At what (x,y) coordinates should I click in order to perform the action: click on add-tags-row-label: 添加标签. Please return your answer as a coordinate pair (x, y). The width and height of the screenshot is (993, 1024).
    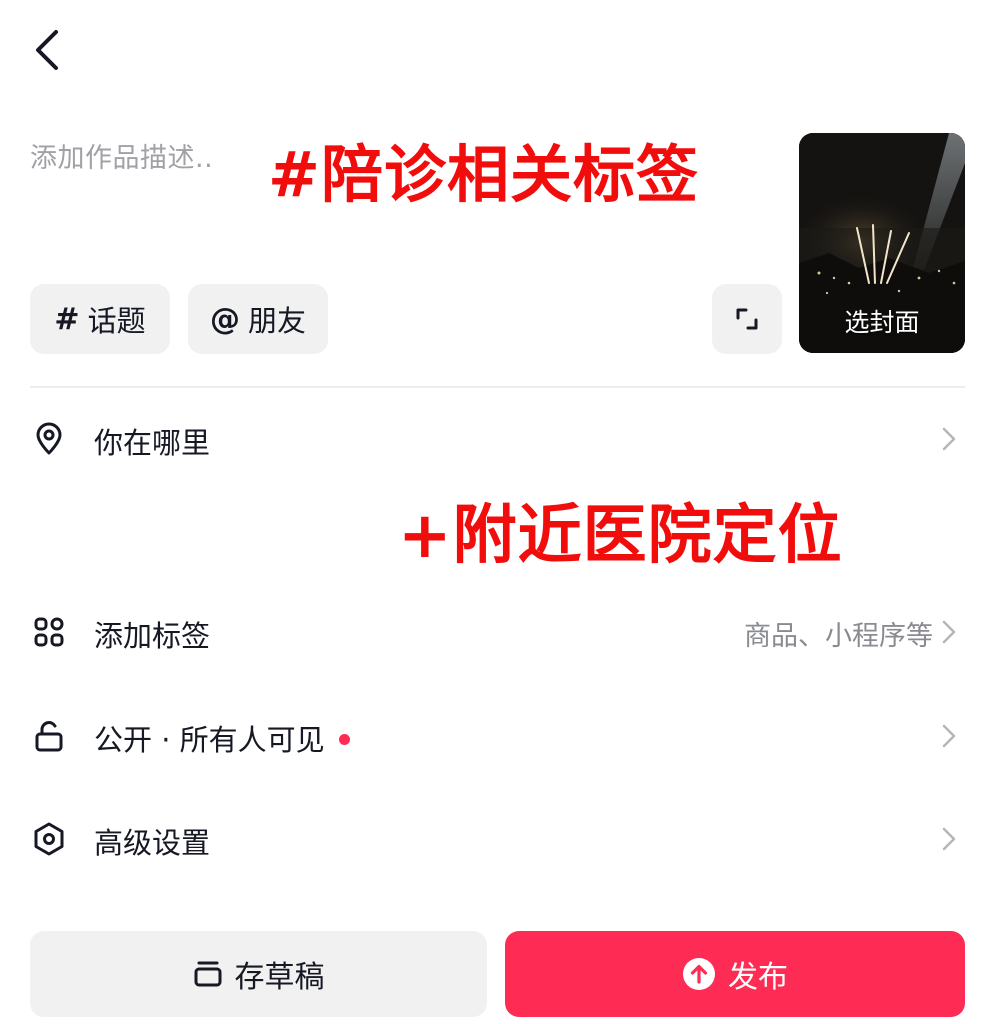
    Looking at the image, I should click on (152, 636).